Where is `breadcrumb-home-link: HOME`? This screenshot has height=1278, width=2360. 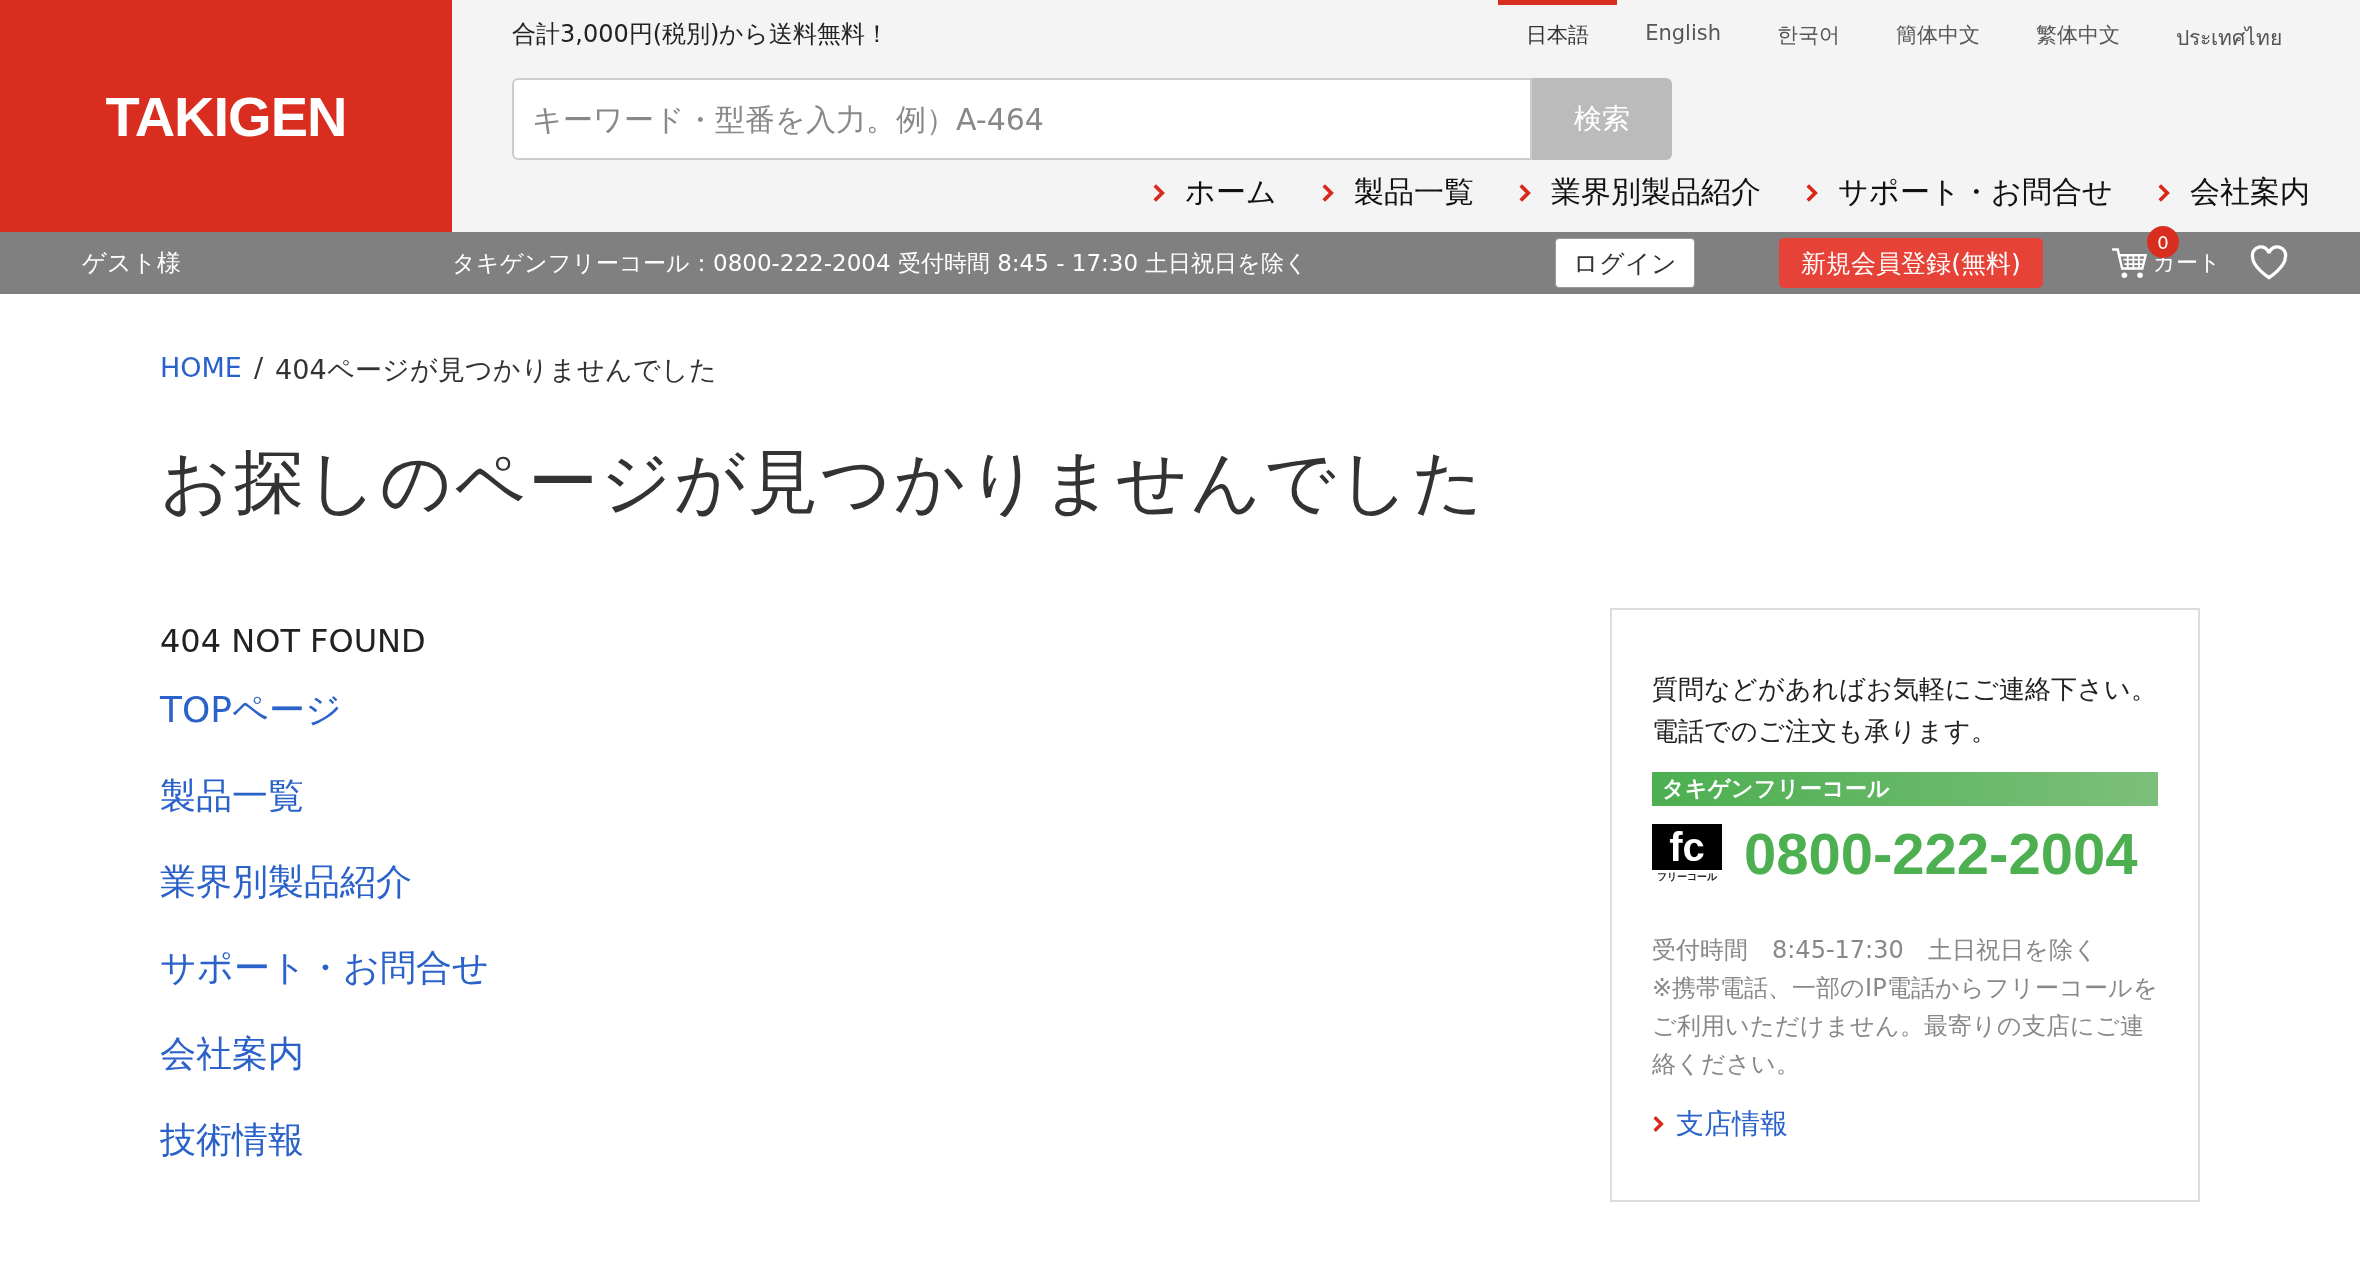
breadcrumb-home-link: HOME is located at coordinates (201, 370).